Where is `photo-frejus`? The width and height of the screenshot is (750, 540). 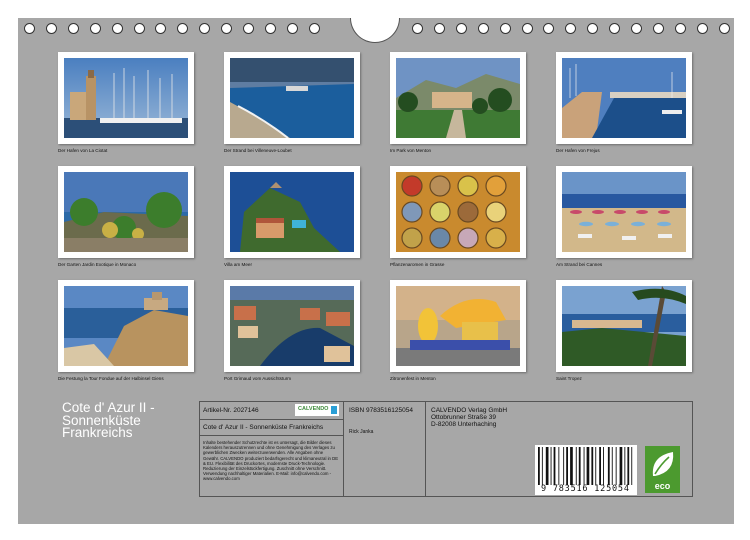
photo-frejus is located at coordinates (624, 98).